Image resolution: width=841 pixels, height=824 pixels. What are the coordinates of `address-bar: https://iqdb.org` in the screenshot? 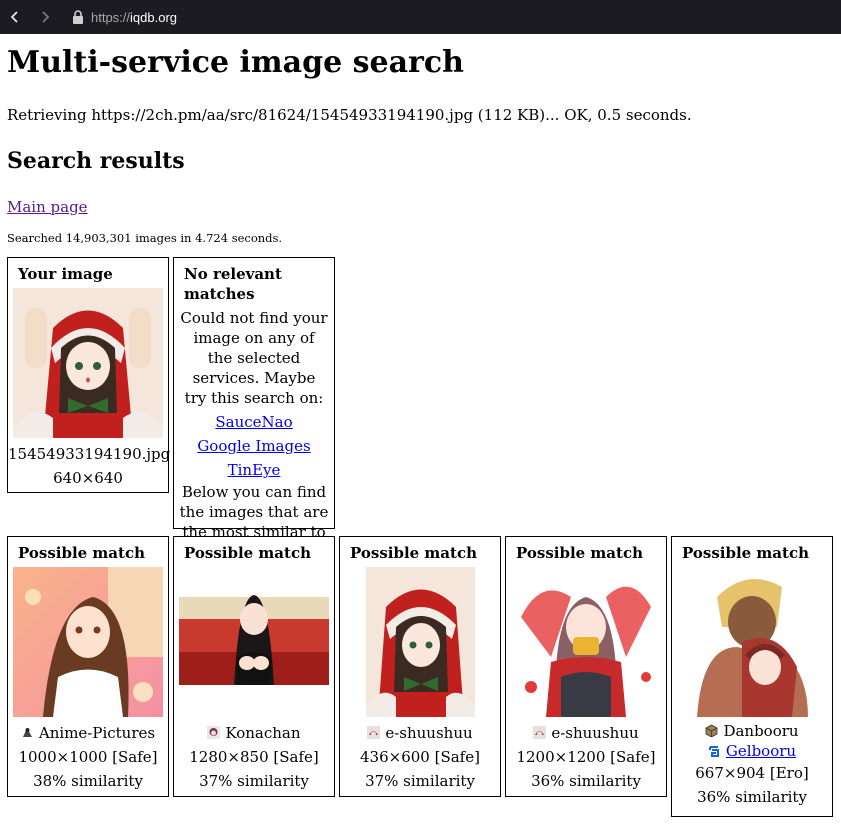 It's located at (134, 17).